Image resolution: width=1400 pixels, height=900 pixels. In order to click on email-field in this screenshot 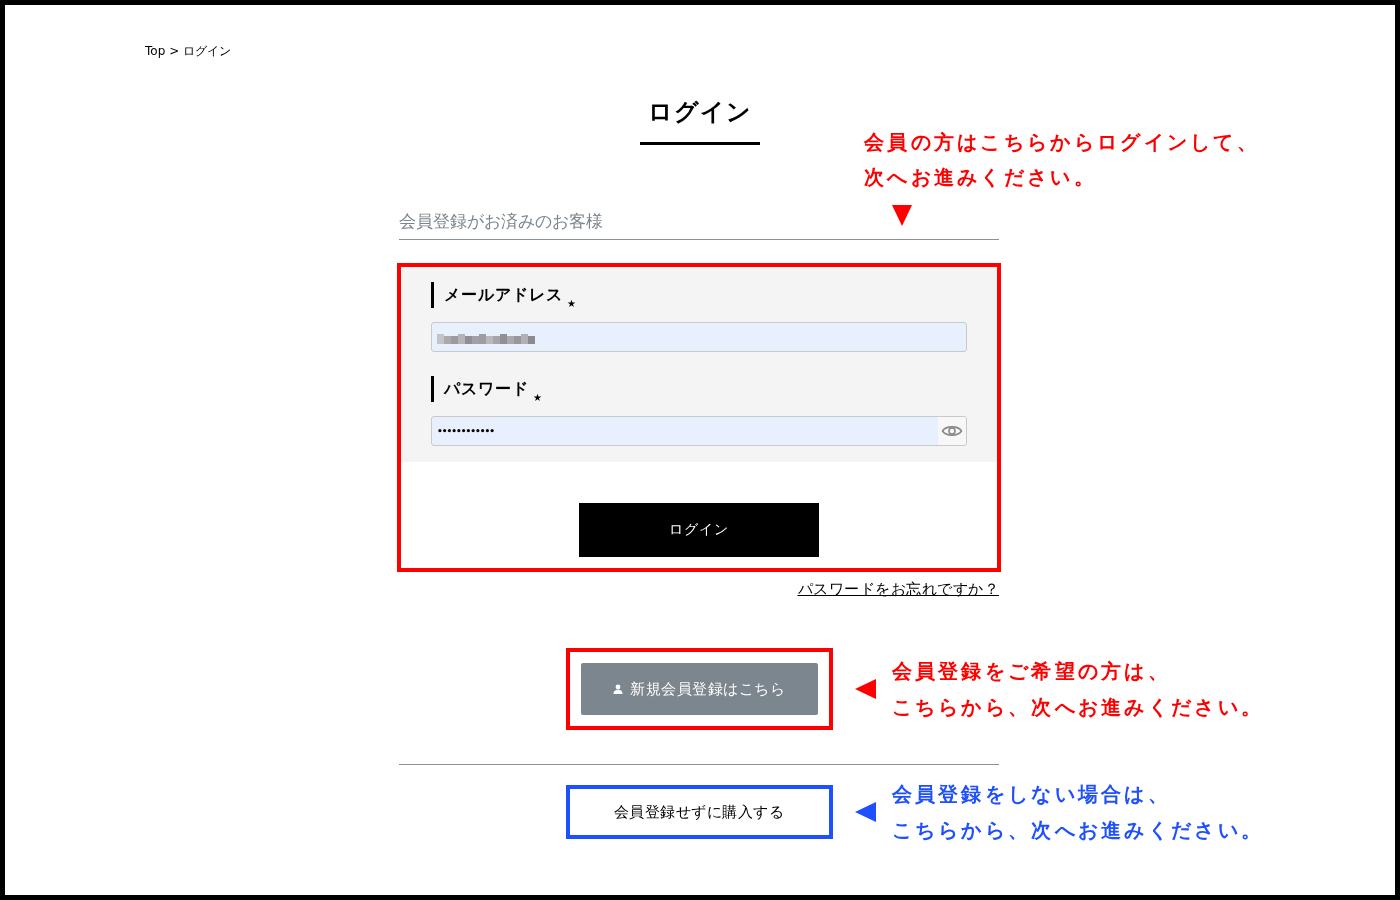, I will do `click(699, 337)`.